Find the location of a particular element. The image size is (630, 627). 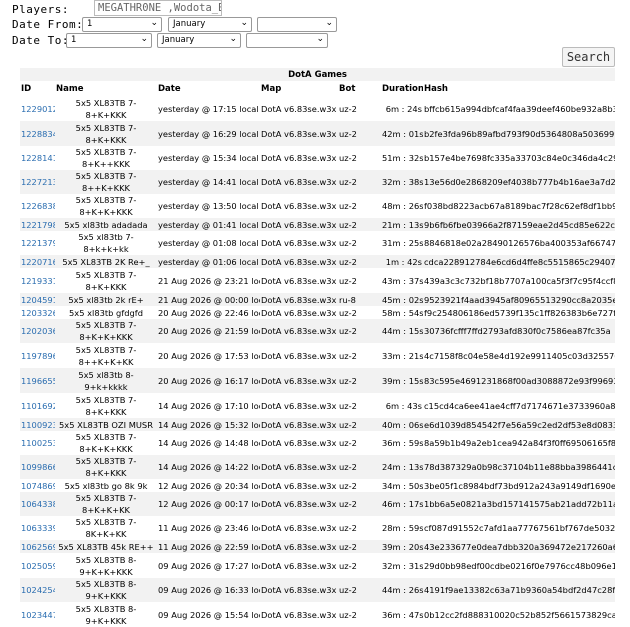

game-id-link: 1062569 is located at coordinates (38, 547).